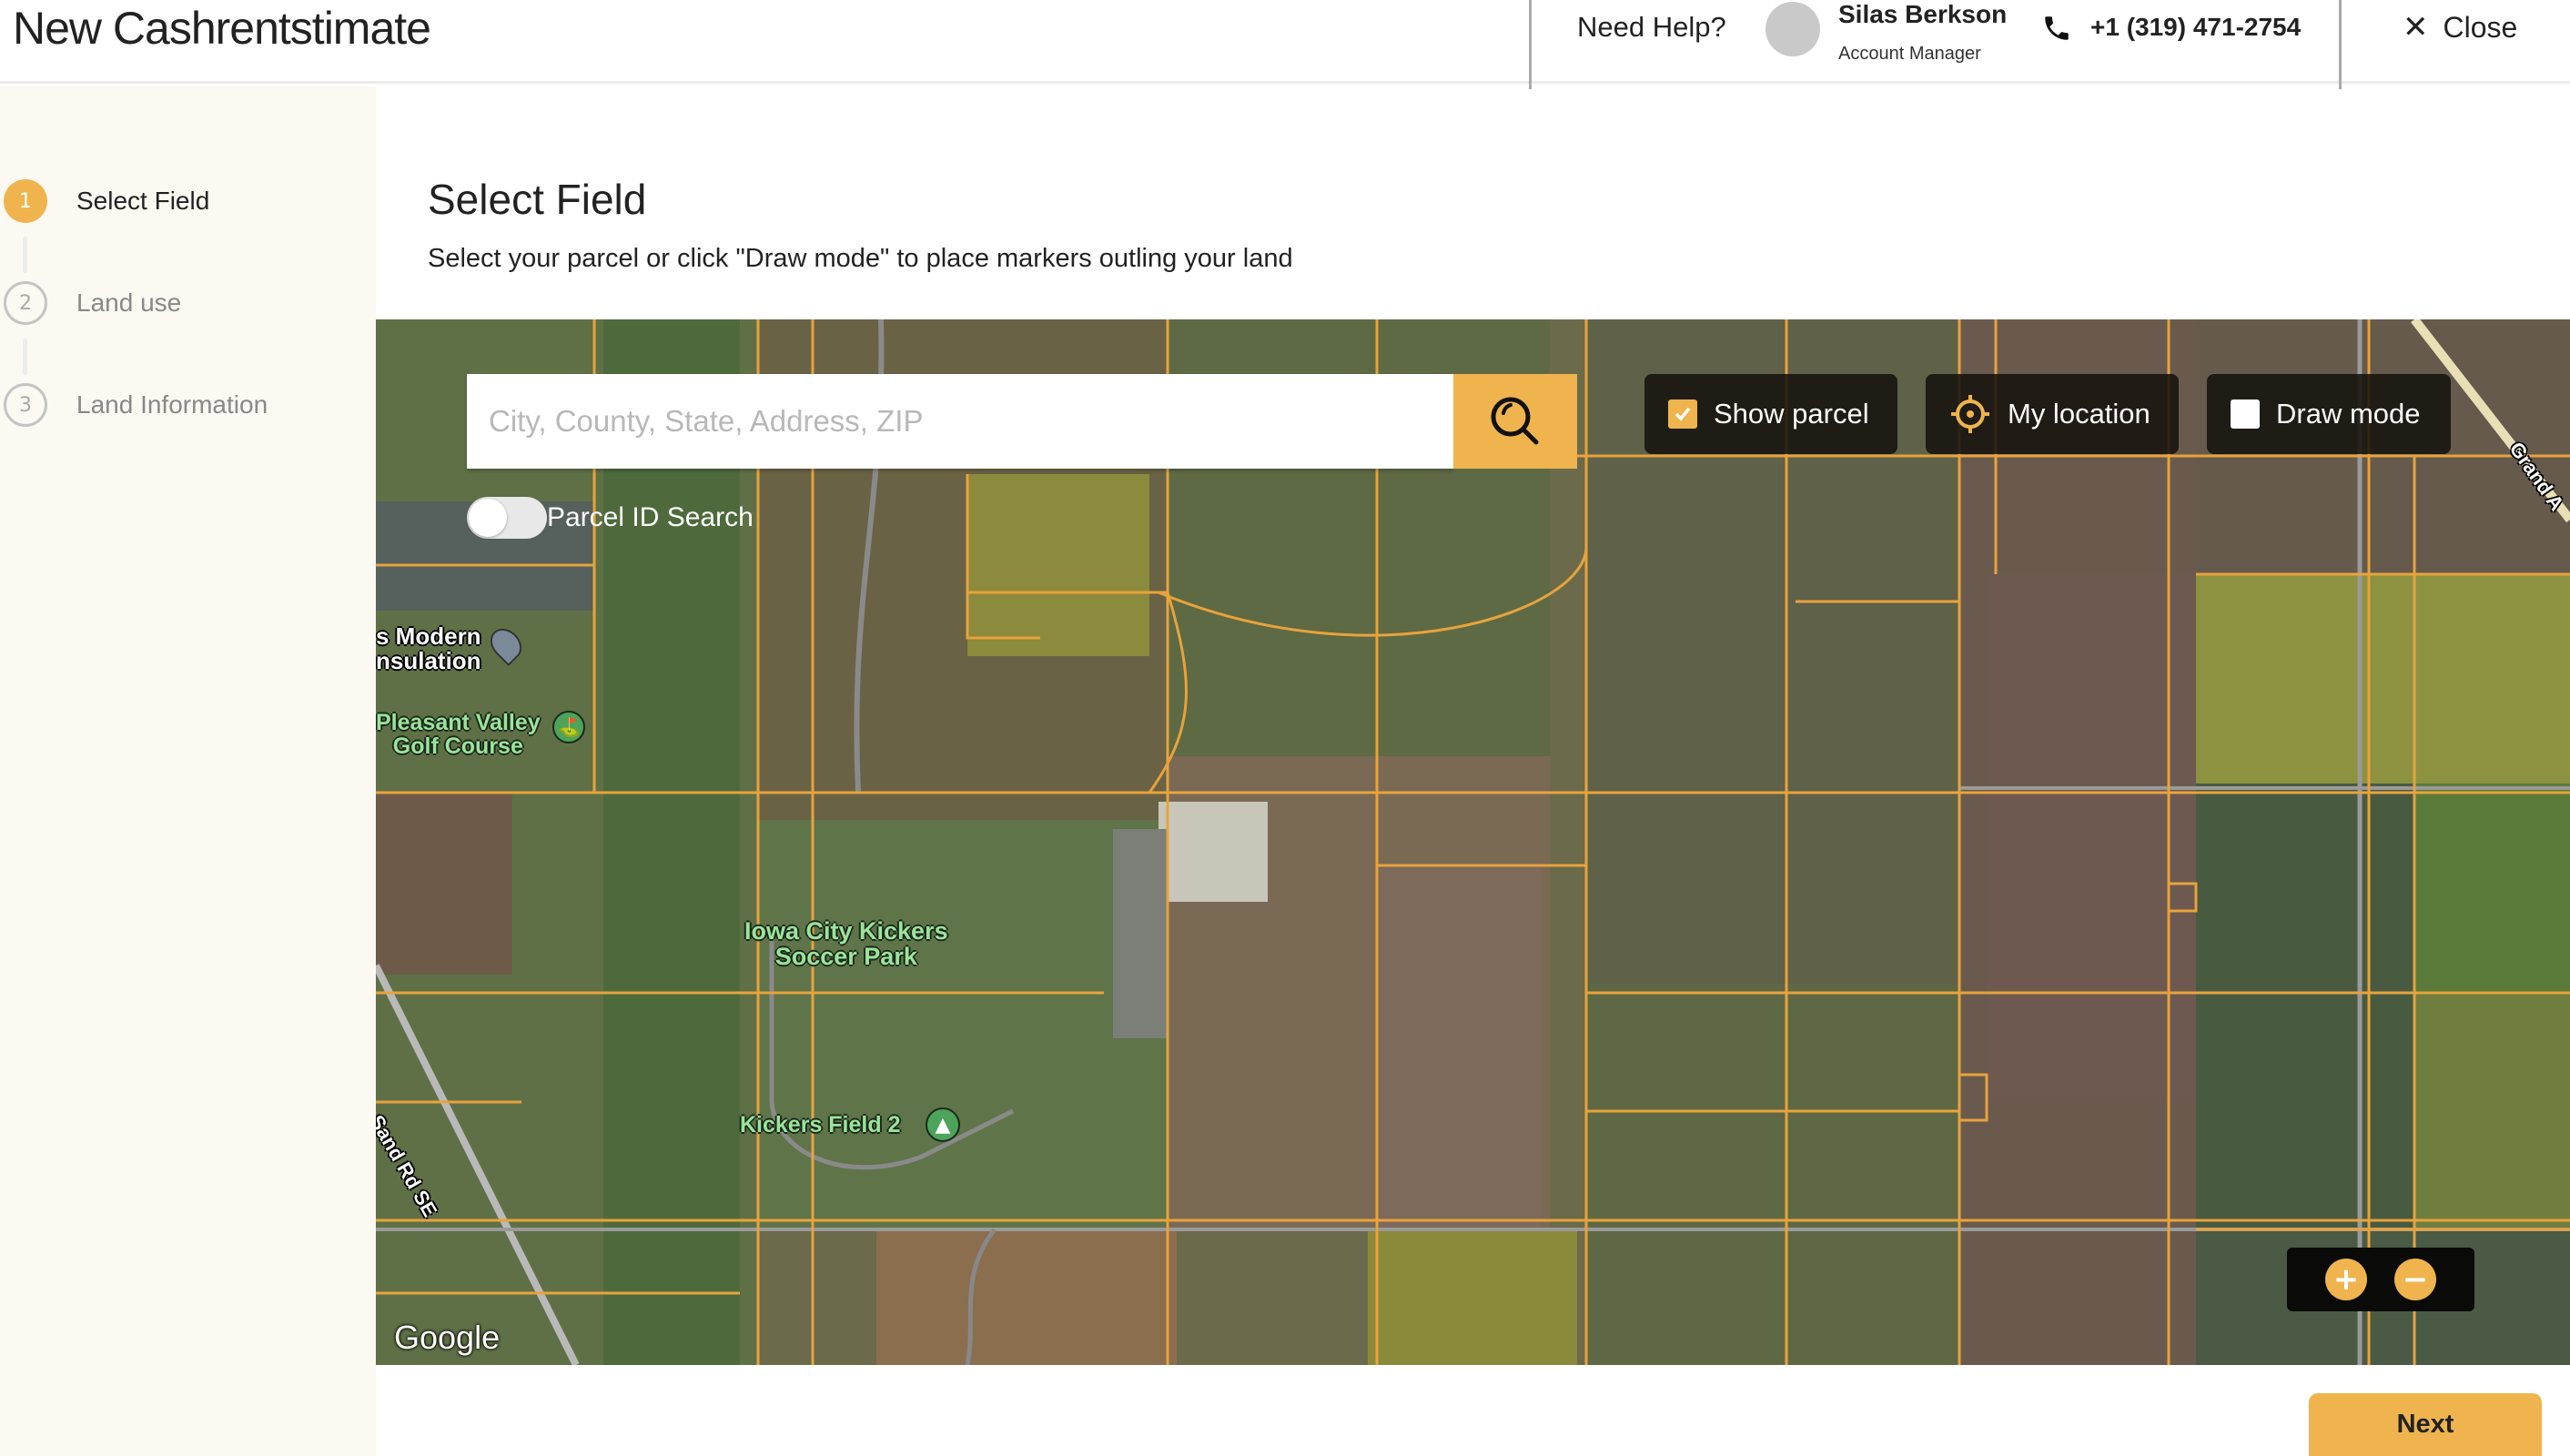  Describe the element at coordinates (457, 747) in the screenshot. I see `map-label-line: Golf Course` at that location.